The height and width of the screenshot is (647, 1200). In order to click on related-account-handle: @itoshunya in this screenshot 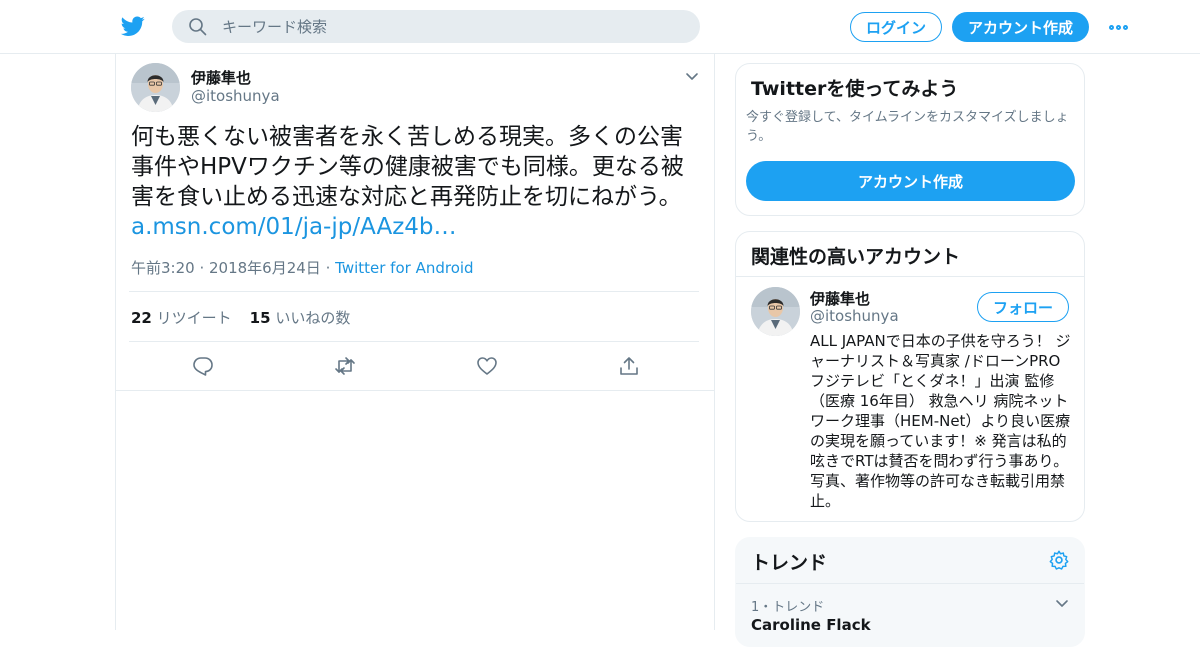, I will do `click(854, 316)`.